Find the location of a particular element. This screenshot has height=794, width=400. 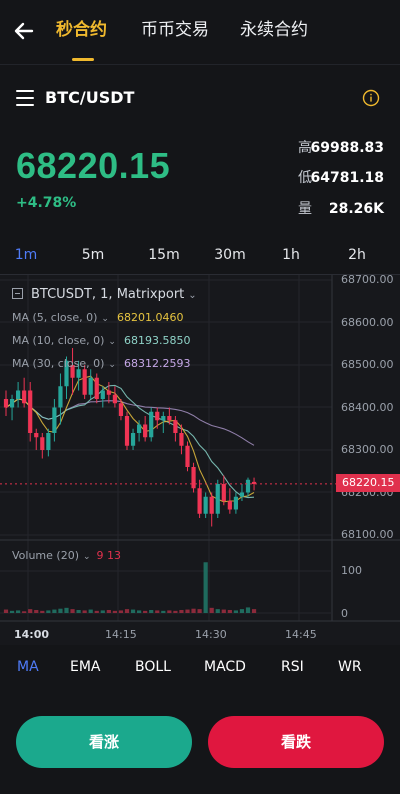

price-axis-label: 68600.00 is located at coordinates (367, 322).